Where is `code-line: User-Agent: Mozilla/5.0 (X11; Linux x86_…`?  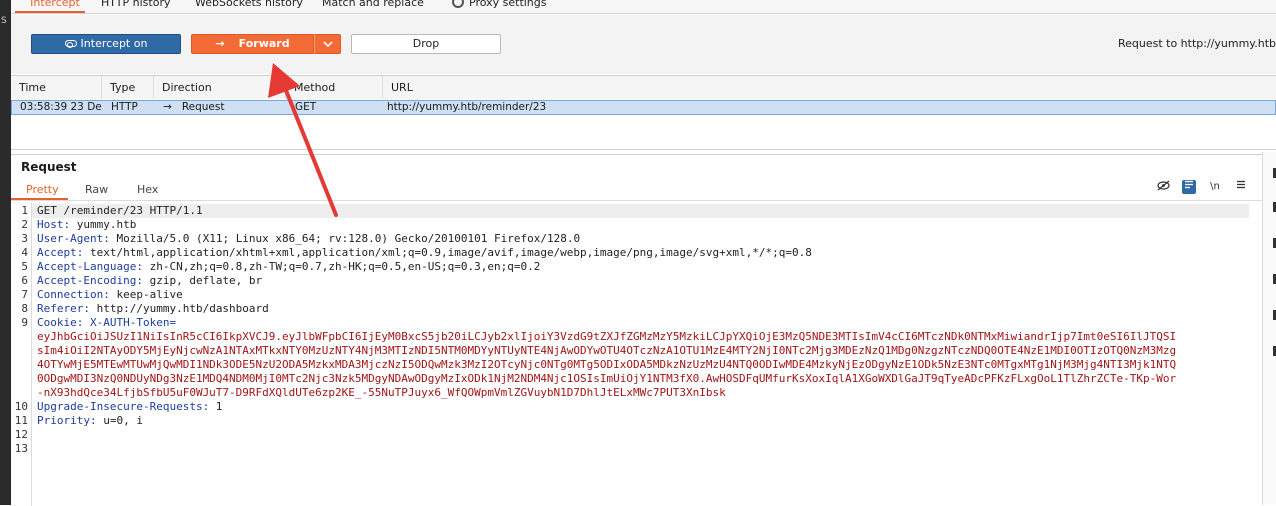 code-line: User-Agent: Mozilla/5.0 (X11; Linux x86_… is located at coordinates (308, 239).